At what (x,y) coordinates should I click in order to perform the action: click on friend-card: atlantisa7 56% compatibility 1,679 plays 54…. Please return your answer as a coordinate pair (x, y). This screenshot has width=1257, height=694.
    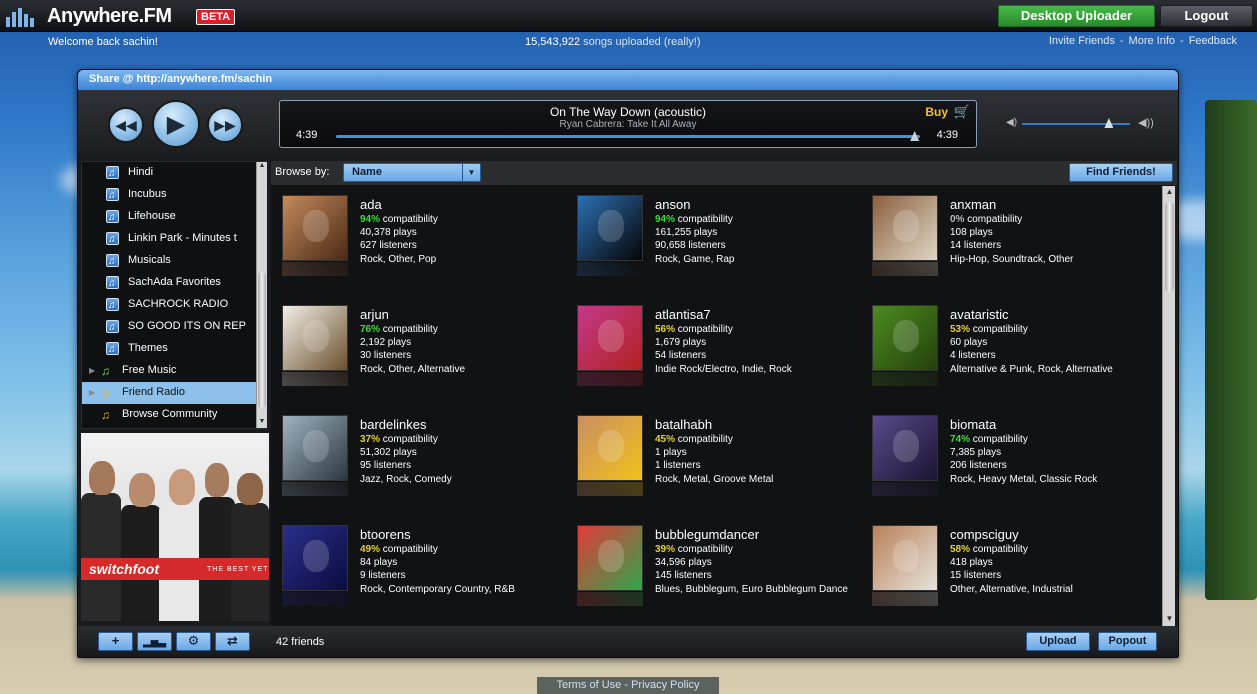
    Looking at the image, I should click on (711, 348).